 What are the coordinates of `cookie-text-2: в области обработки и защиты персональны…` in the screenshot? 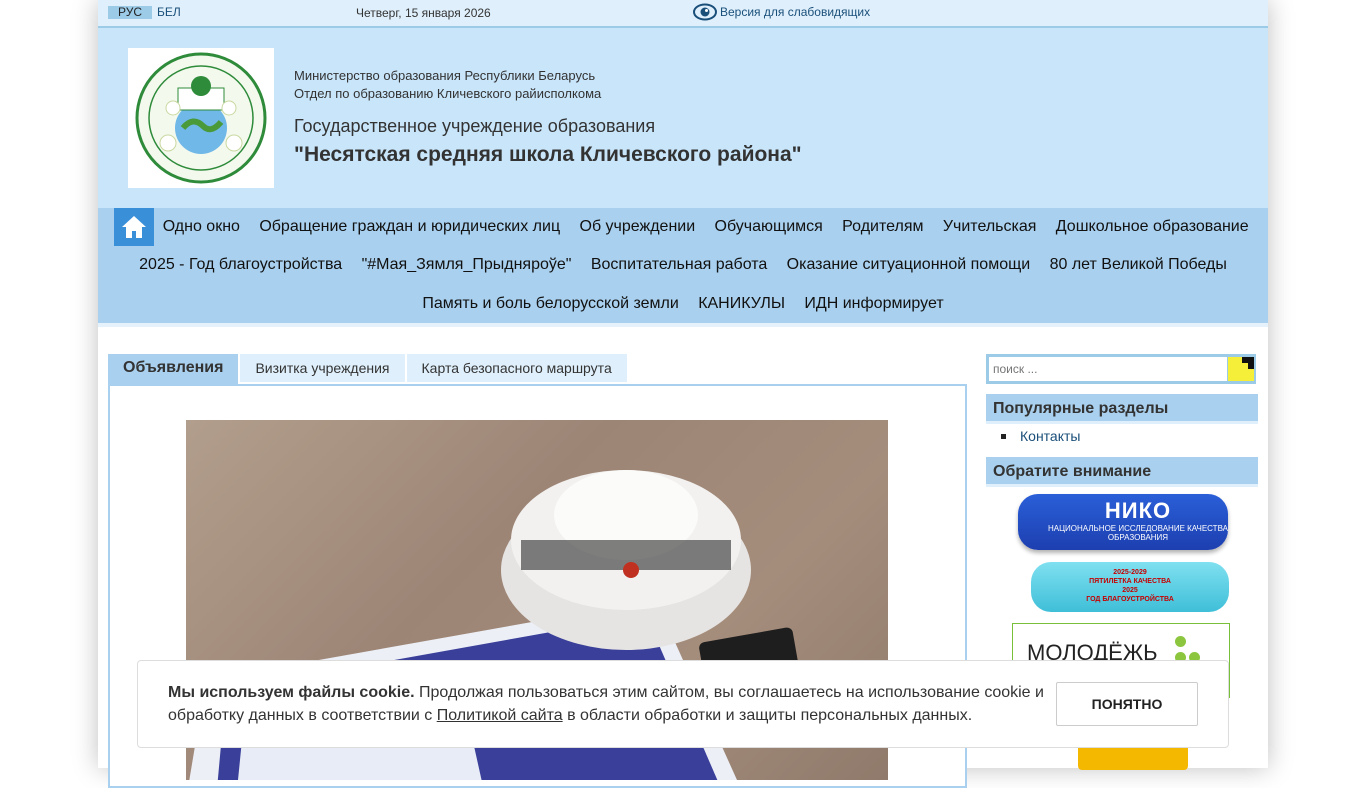 It's located at (767, 715).